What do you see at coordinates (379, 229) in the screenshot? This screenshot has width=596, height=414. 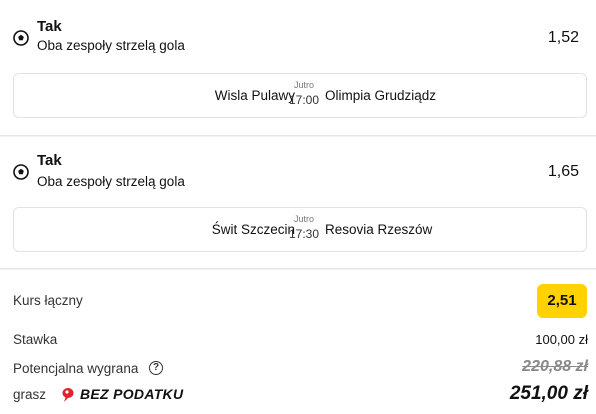 I see `away-team: Resovia Rzeszów` at bounding box center [379, 229].